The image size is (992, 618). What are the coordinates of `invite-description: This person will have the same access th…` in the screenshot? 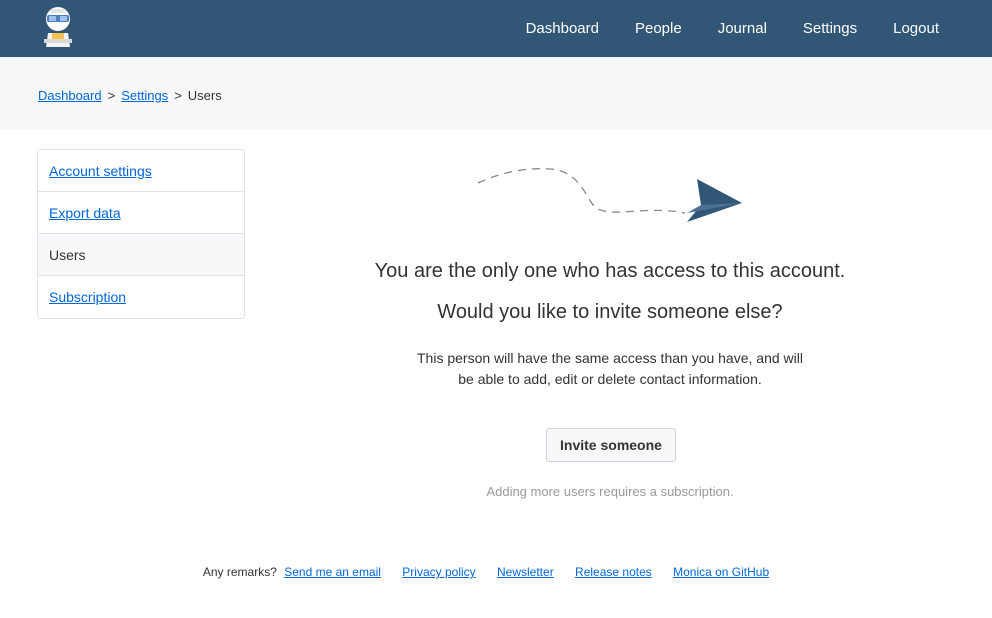 It's located at (610, 368).